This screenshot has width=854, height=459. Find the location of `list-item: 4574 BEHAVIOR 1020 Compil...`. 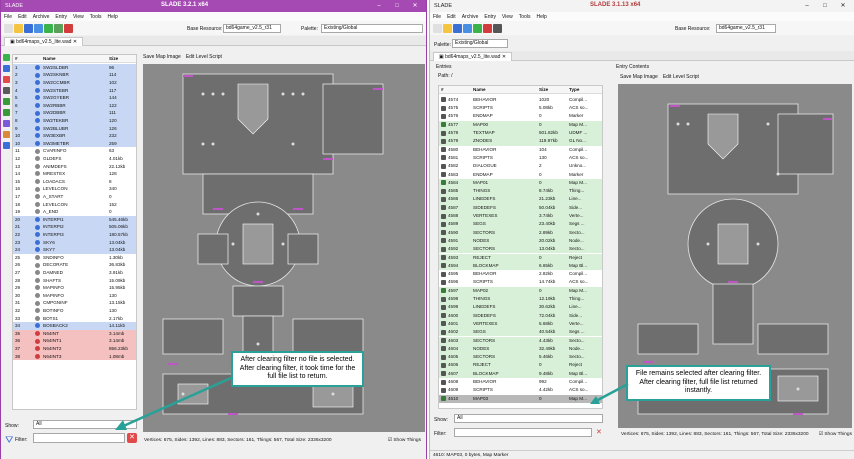

list-item: 4574 BEHAVIOR 1020 Compil... is located at coordinates (520, 100).